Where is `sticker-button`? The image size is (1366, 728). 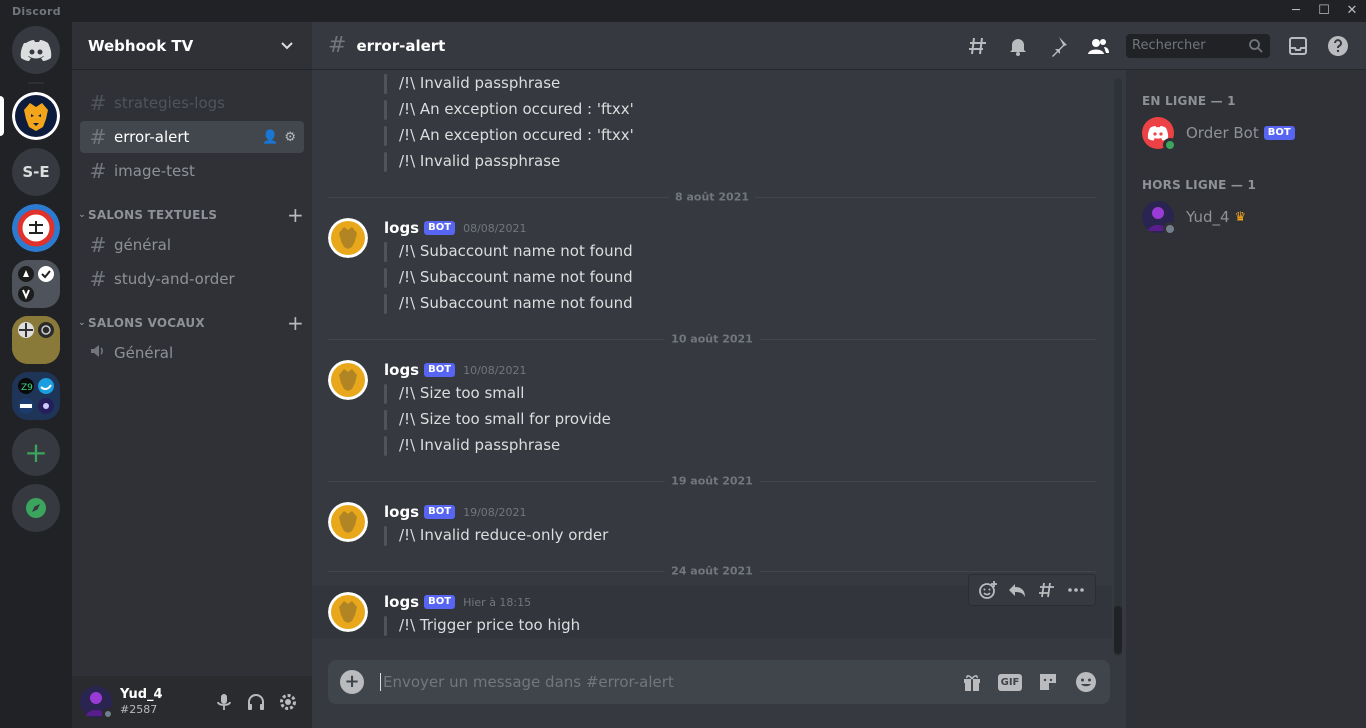 sticker-button is located at coordinates (1048, 682).